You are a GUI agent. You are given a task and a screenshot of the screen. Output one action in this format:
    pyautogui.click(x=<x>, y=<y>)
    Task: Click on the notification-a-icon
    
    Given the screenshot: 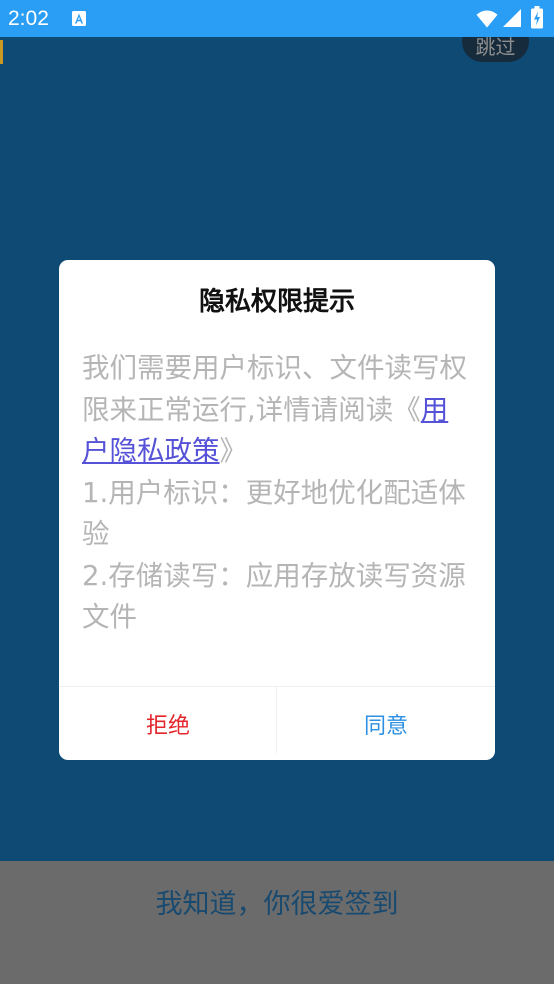 What is the action you would take?
    pyautogui.click(x=79, y=18)
    